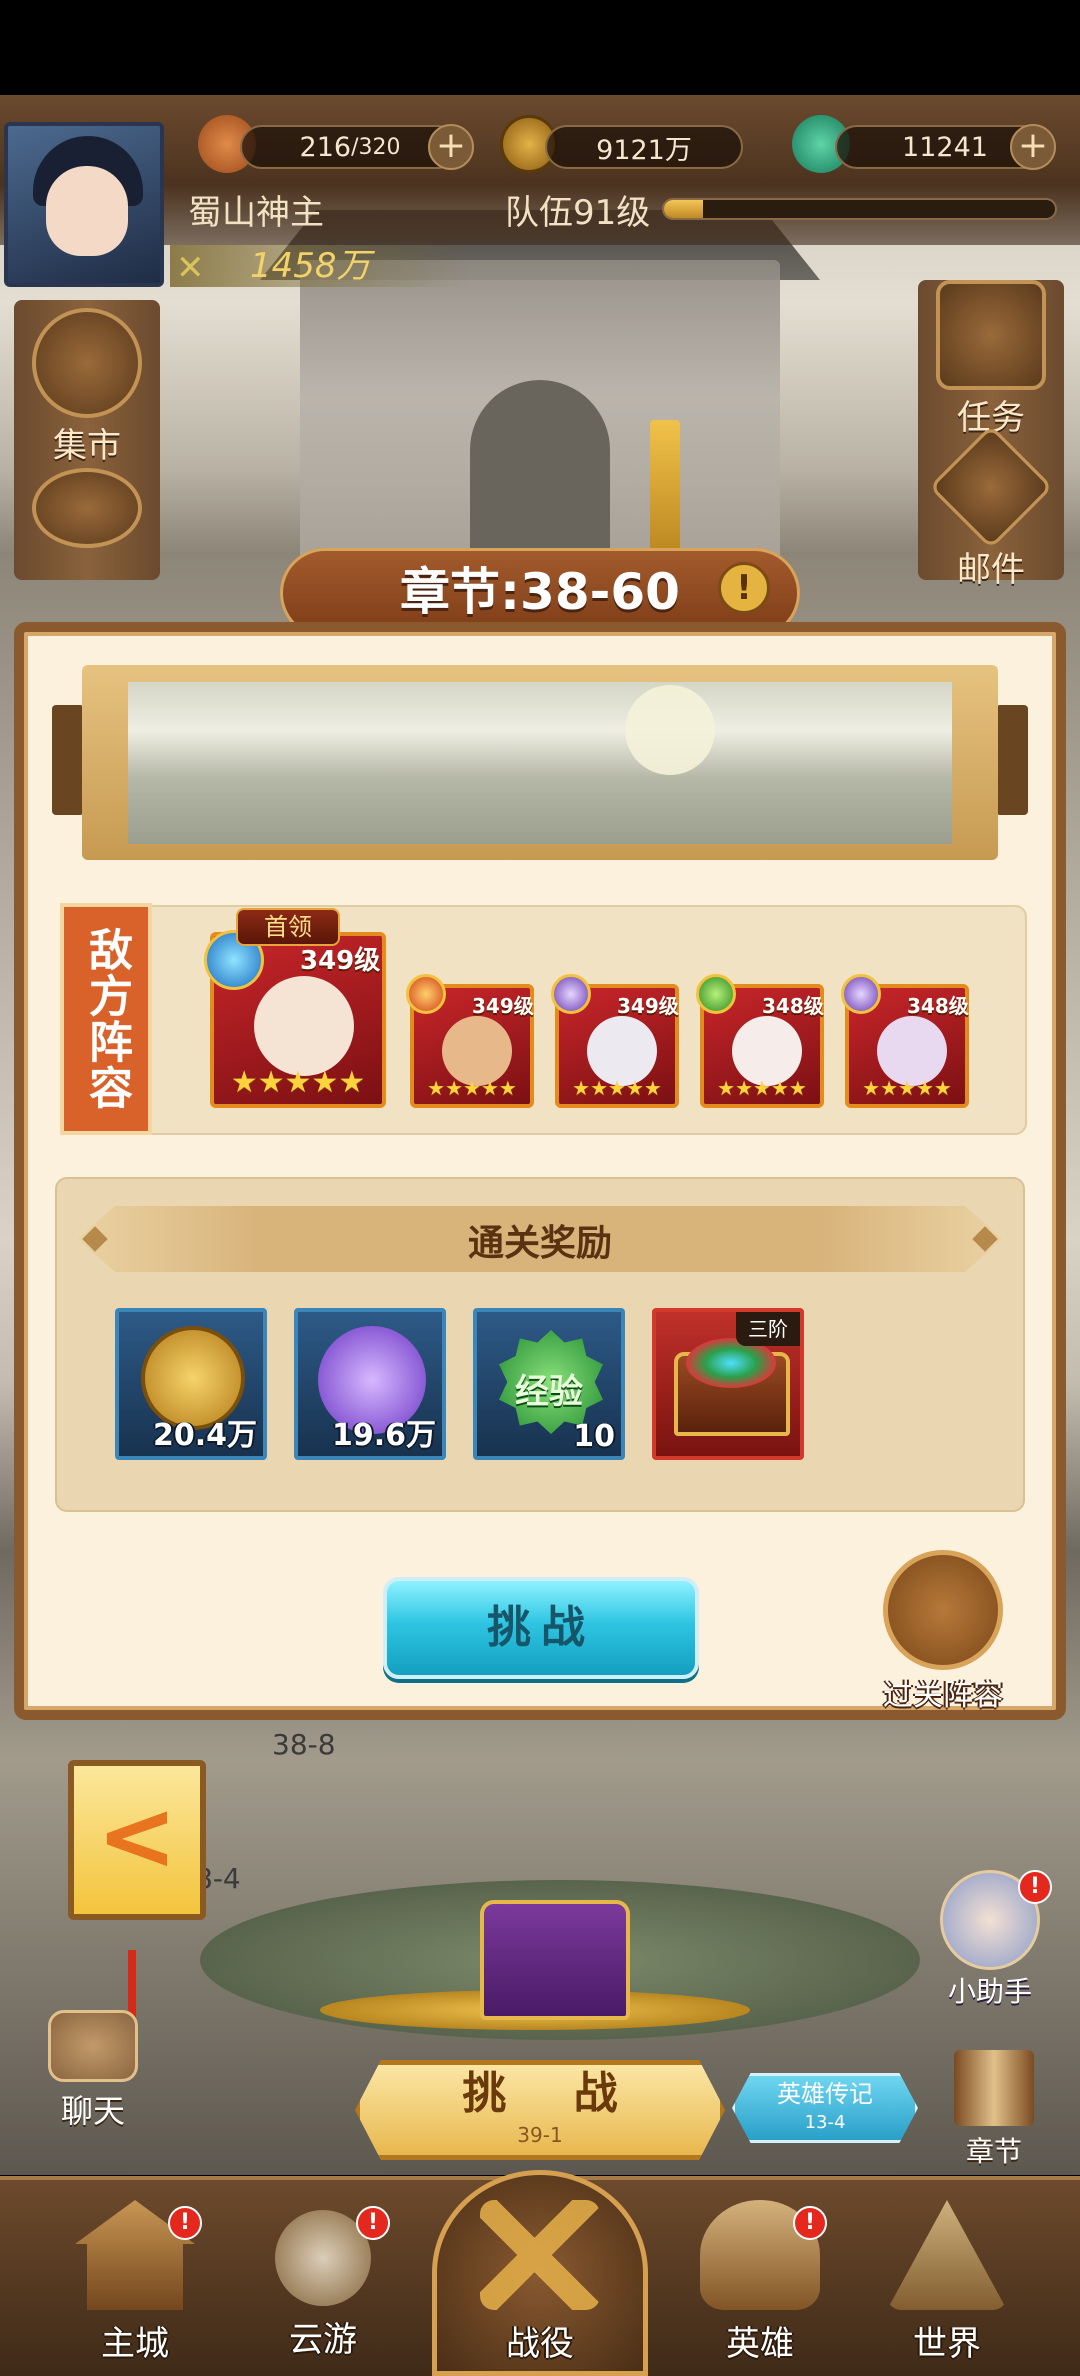  What do you see at coordinates (426, 994) in the screenshot?
I see `fire-element-icon` at bounding box center [426, 994].